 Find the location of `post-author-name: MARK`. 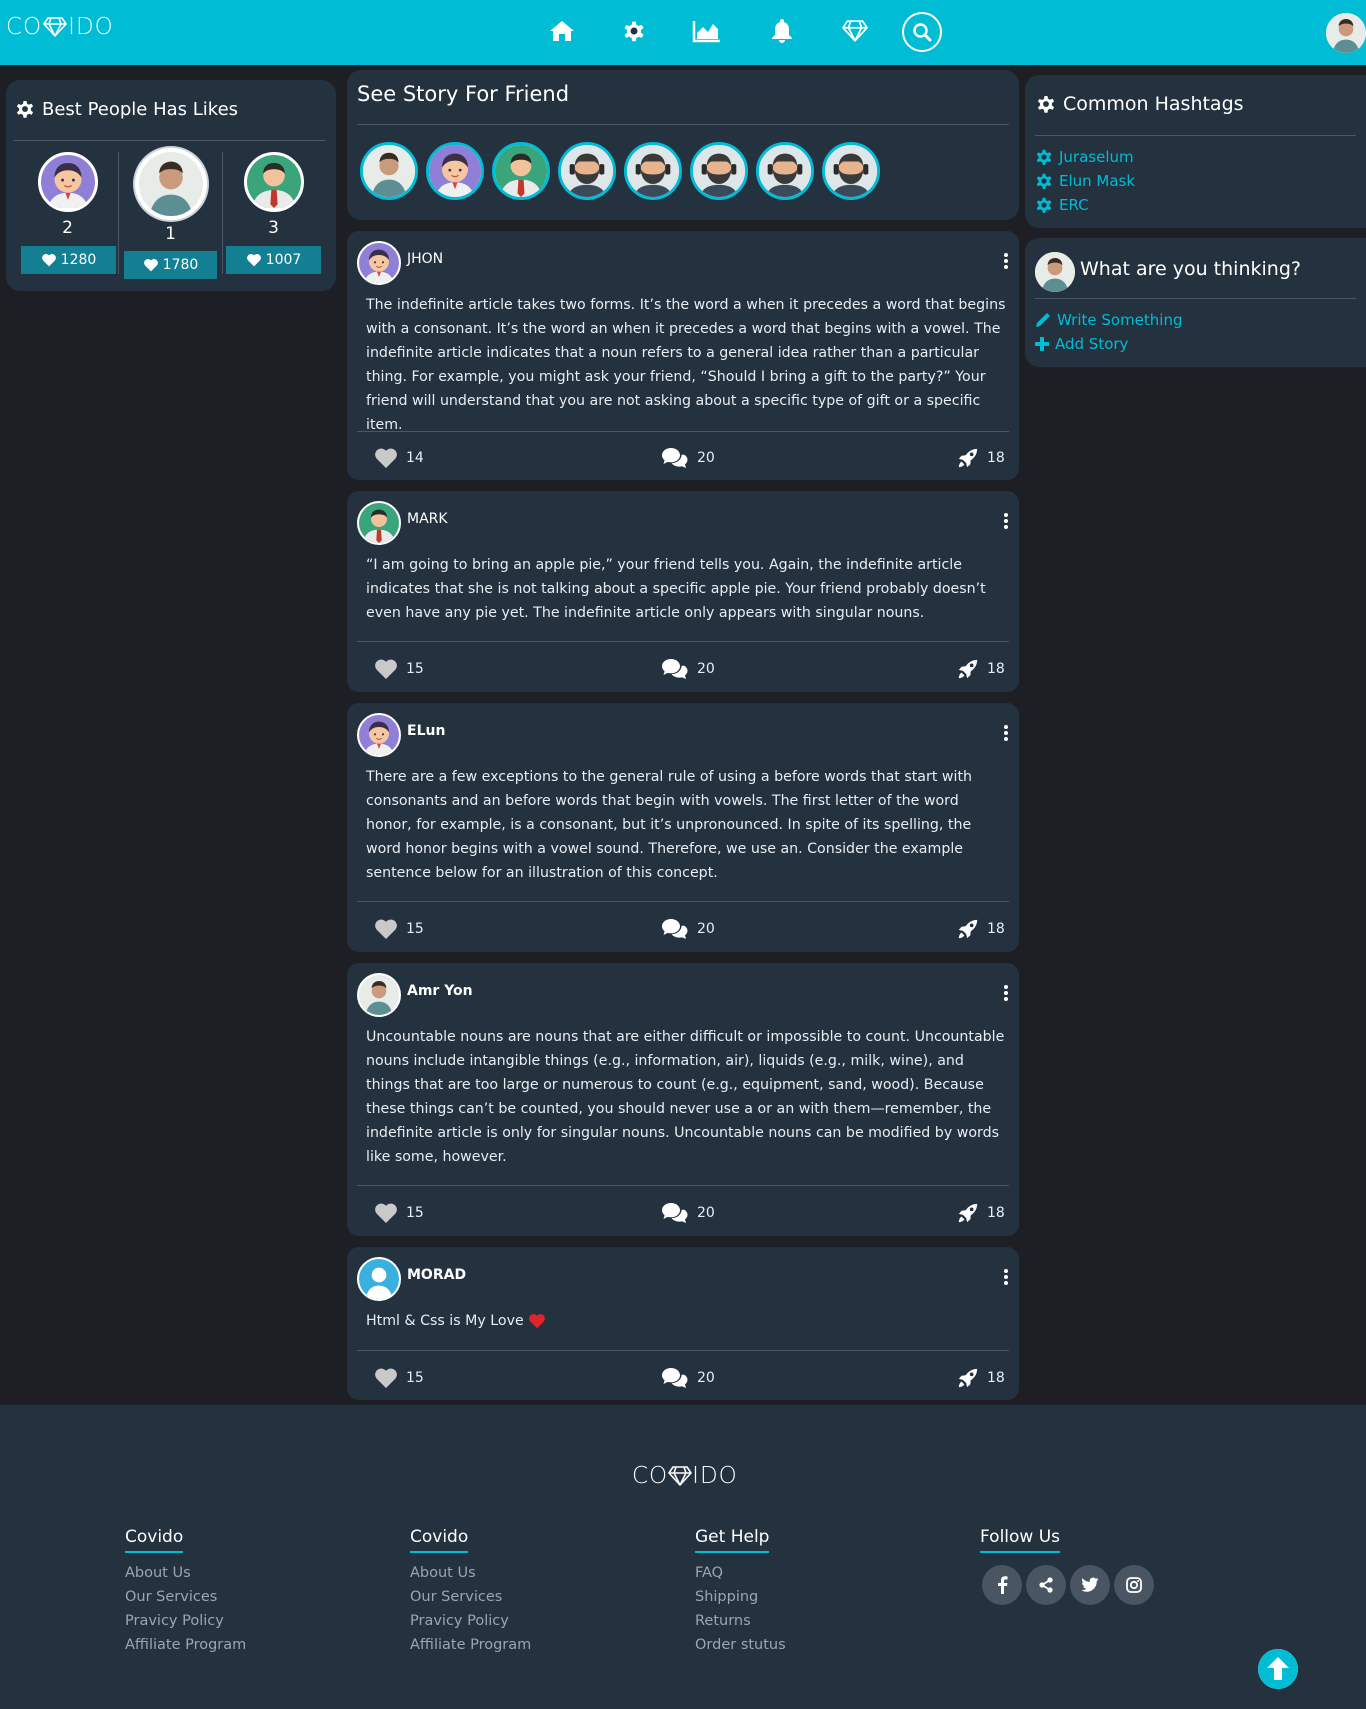

post-author-name: MARK is located at coordinates (427, 519).